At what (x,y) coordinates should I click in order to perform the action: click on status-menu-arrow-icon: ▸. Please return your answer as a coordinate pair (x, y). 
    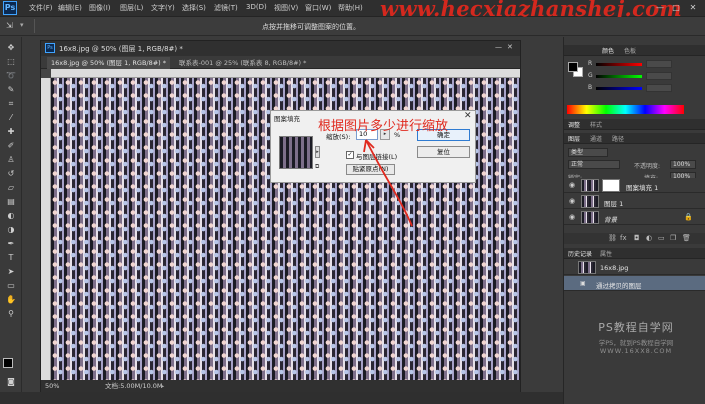
    Looking at the image, I should click on (162, 386).